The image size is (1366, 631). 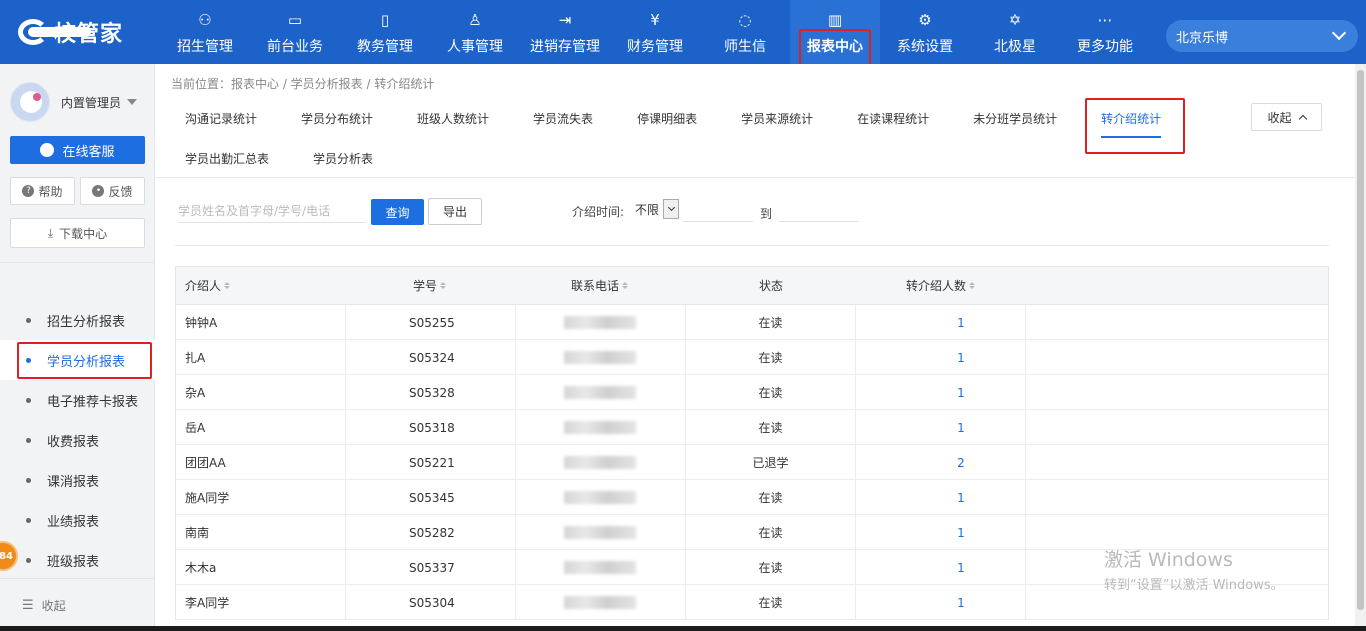 I want to click on school-select: 北京乐博, so click(x=1262, y=36).